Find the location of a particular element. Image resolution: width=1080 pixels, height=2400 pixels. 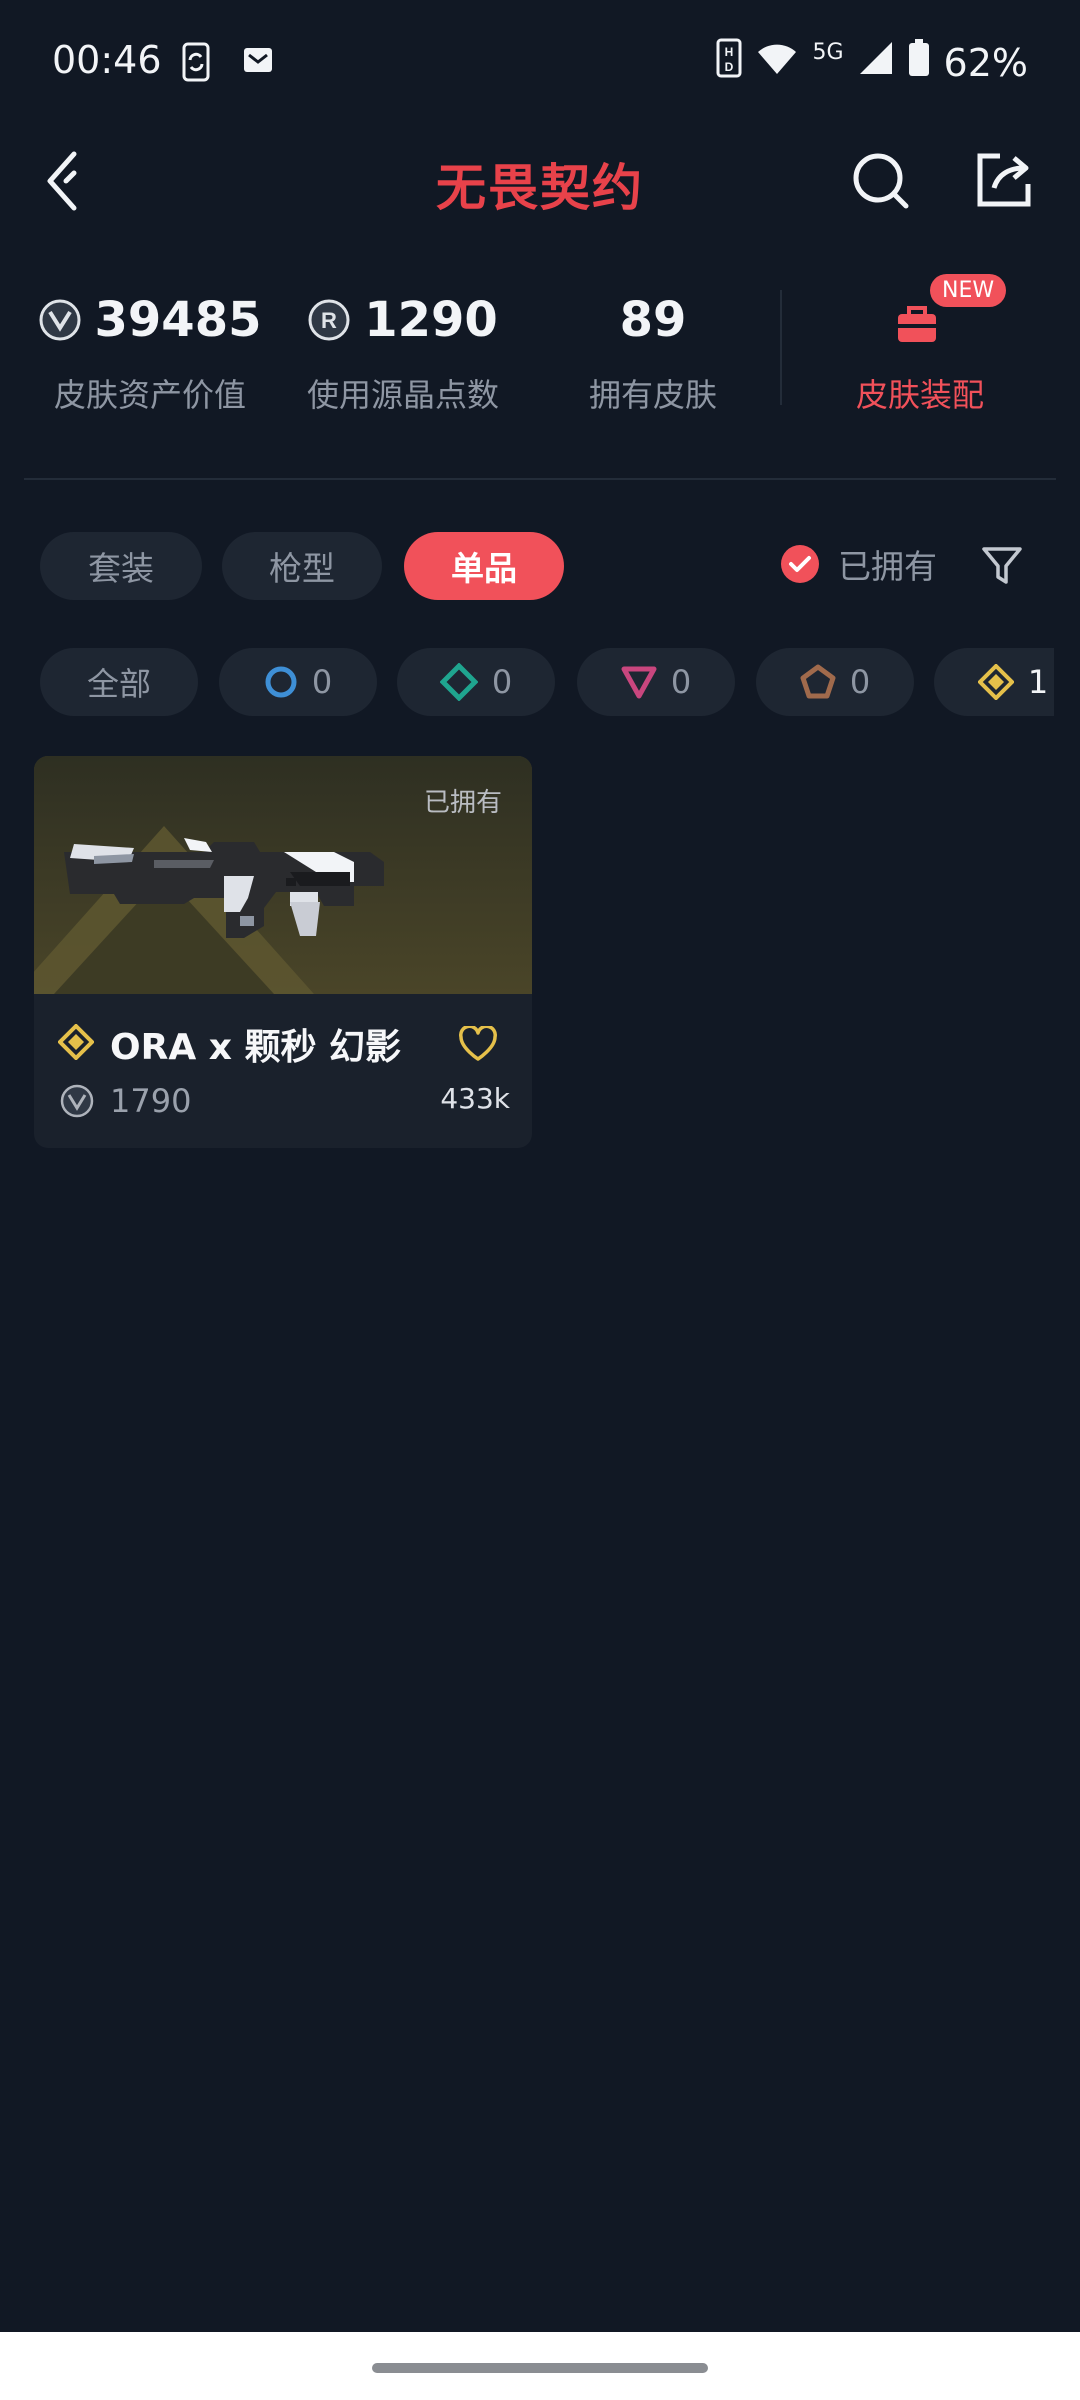

rarity-filter-exclusive-clip: 1 is located at coordinates (994, 682).